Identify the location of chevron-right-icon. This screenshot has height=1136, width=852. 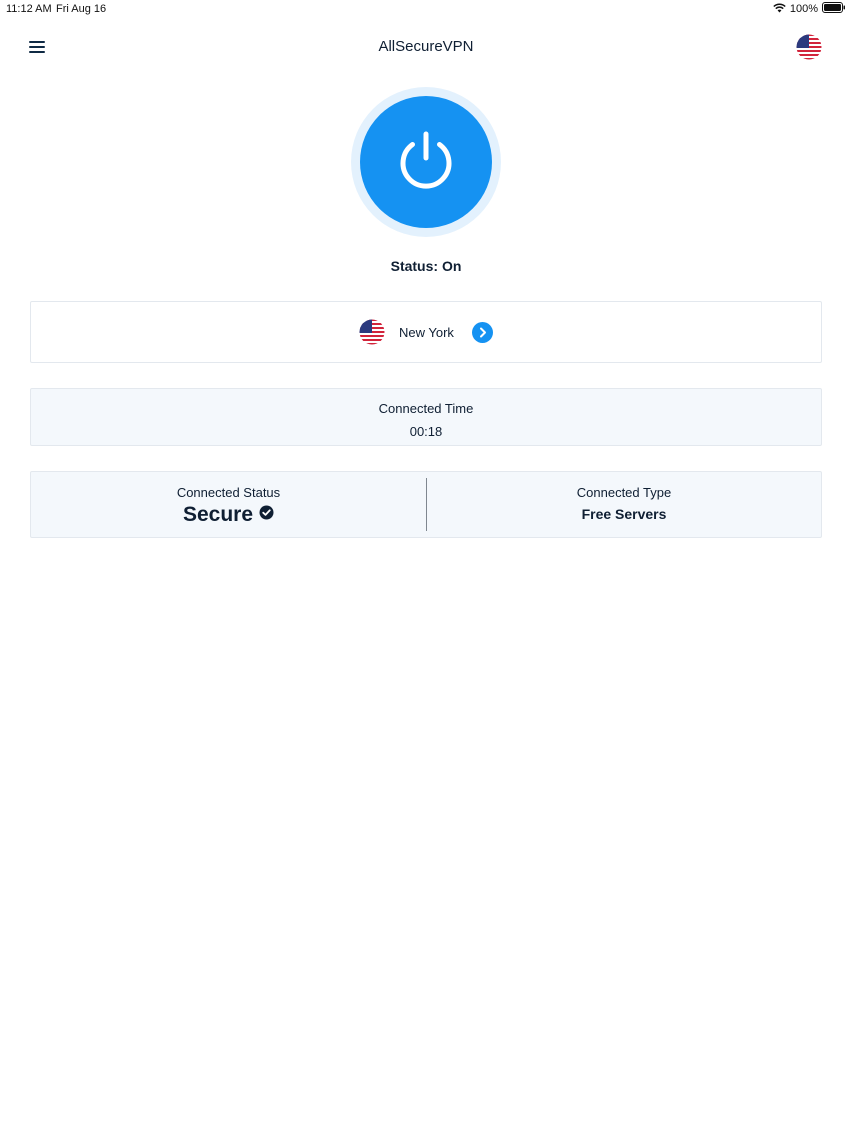
(482, 332).